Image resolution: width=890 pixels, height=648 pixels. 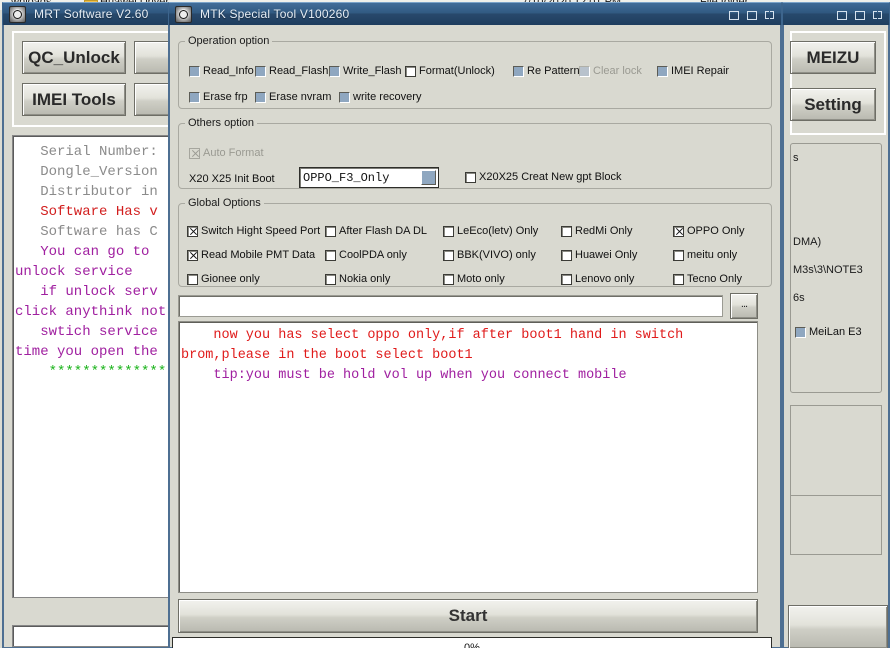 I want to click on checkbox-label: Switch Hight Speed Port, so click(x=261, y=231).